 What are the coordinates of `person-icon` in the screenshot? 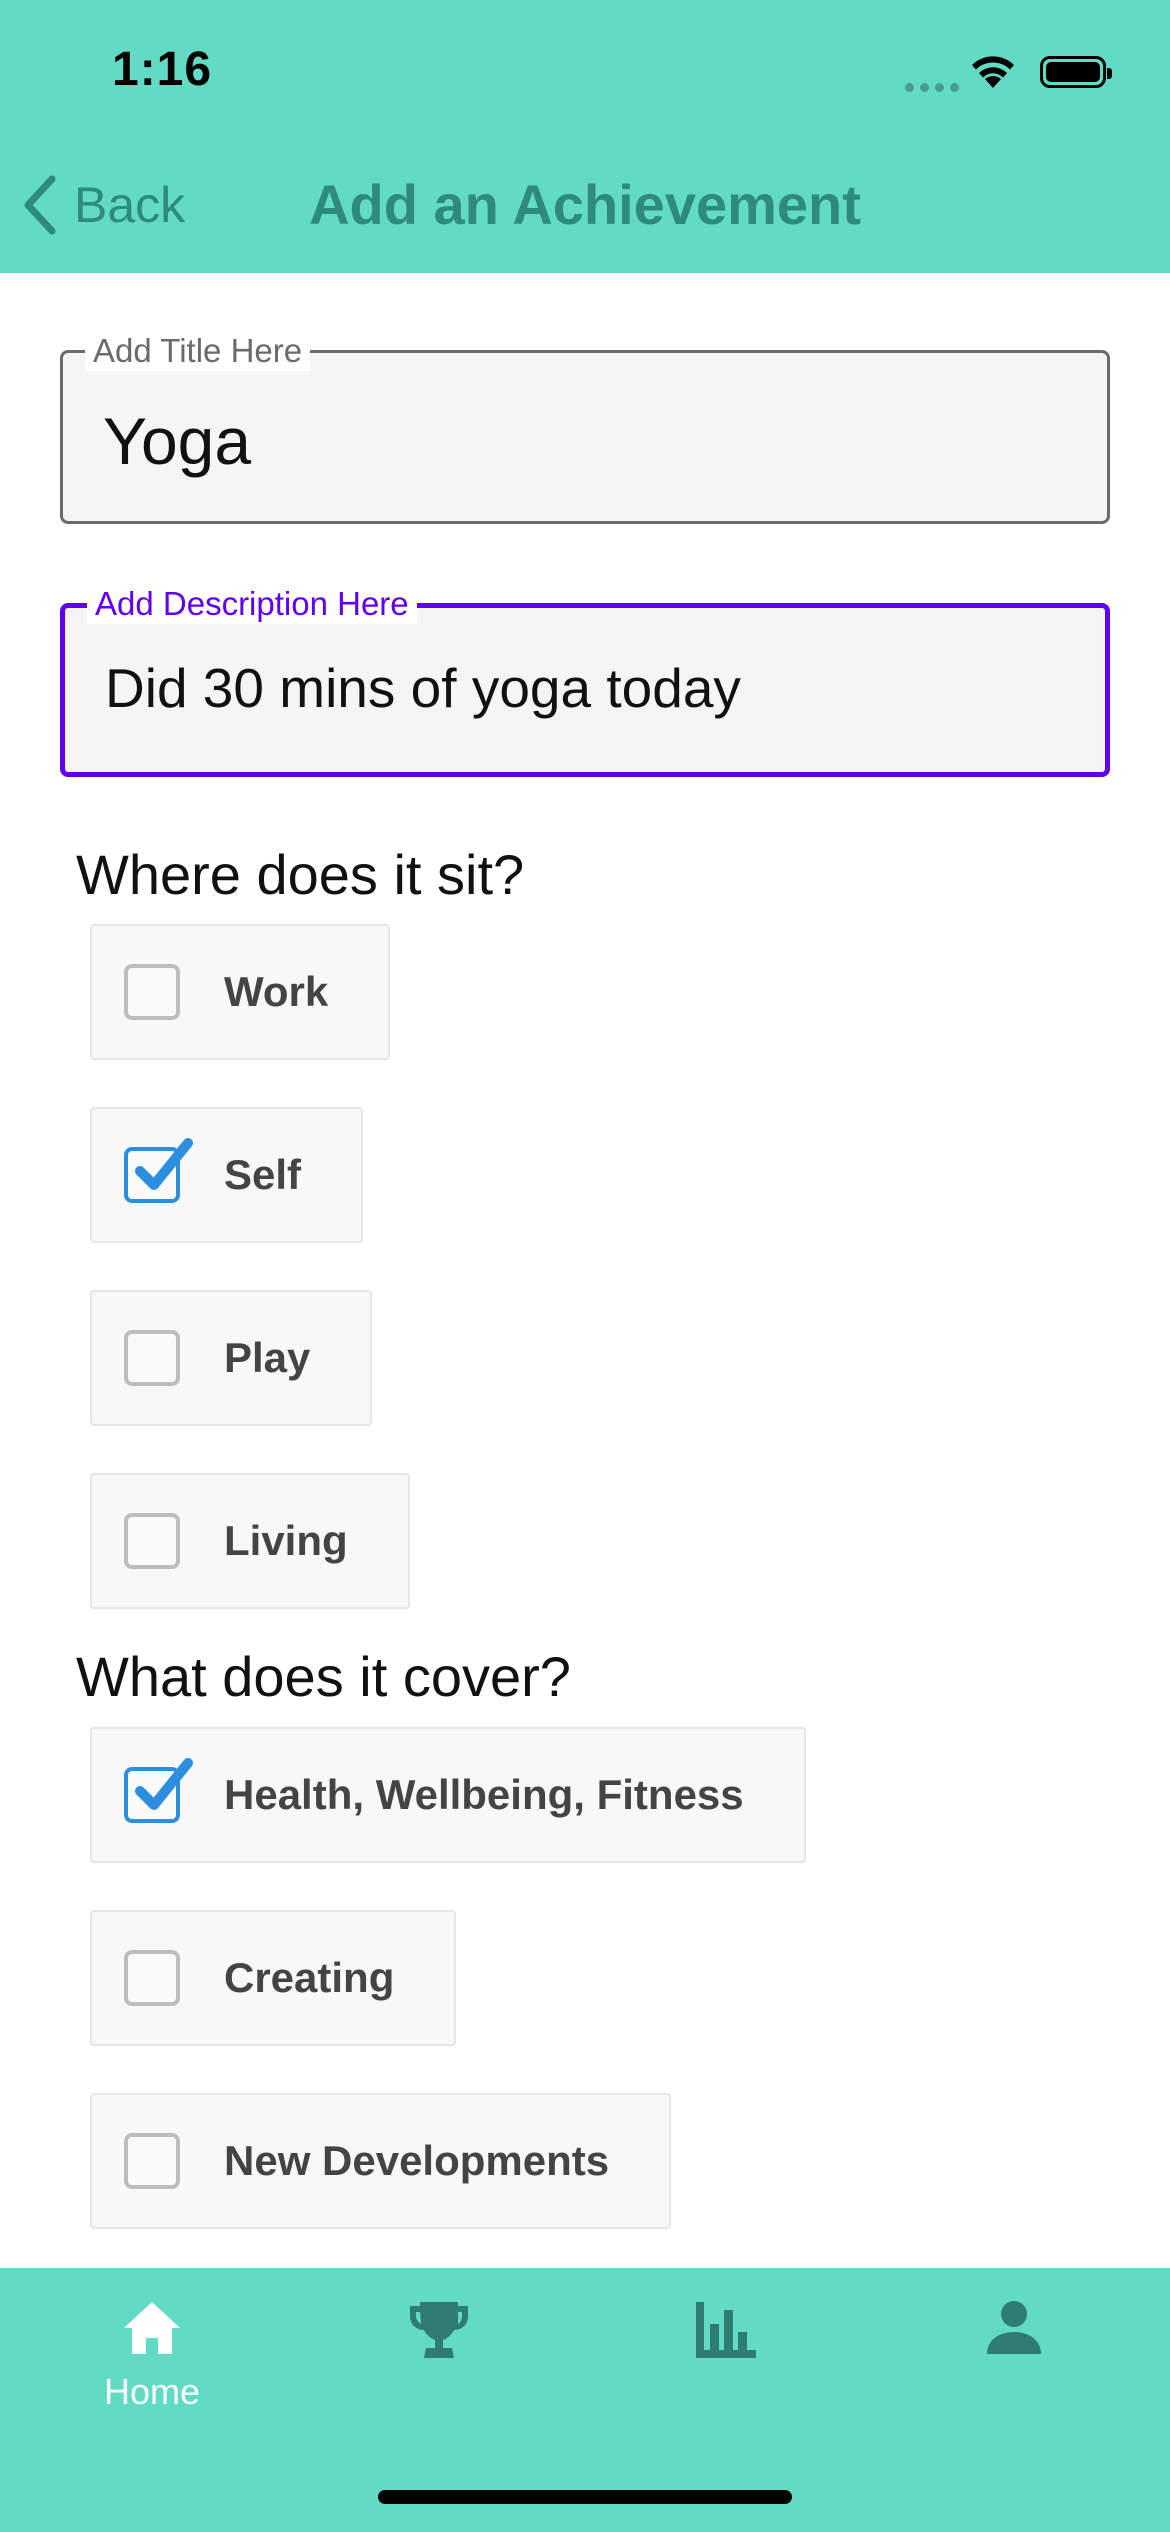 It's located at (1014, 2327).